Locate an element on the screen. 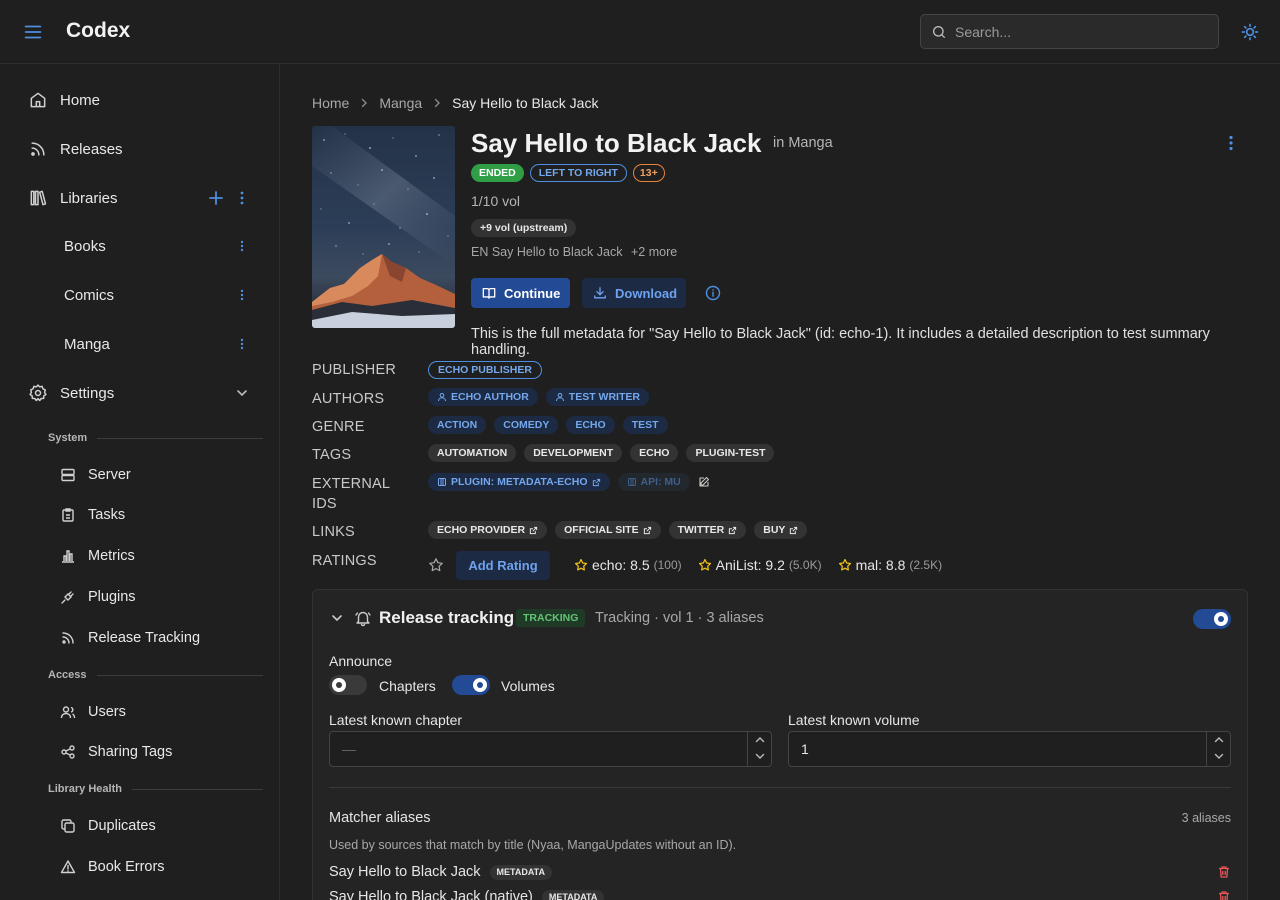  plugin-icon is located at coordinates (442, 482).